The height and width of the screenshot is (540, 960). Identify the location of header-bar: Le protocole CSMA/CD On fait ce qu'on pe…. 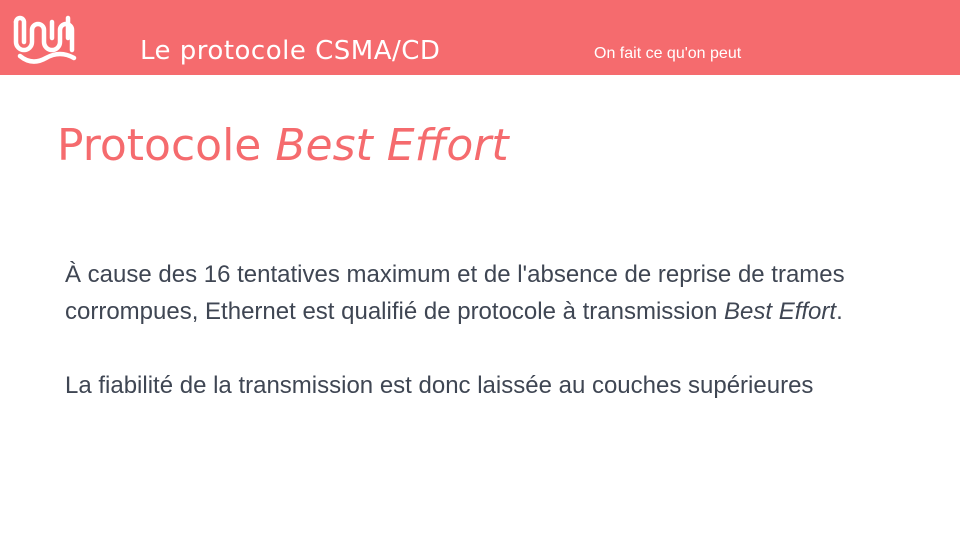
(480, 37).